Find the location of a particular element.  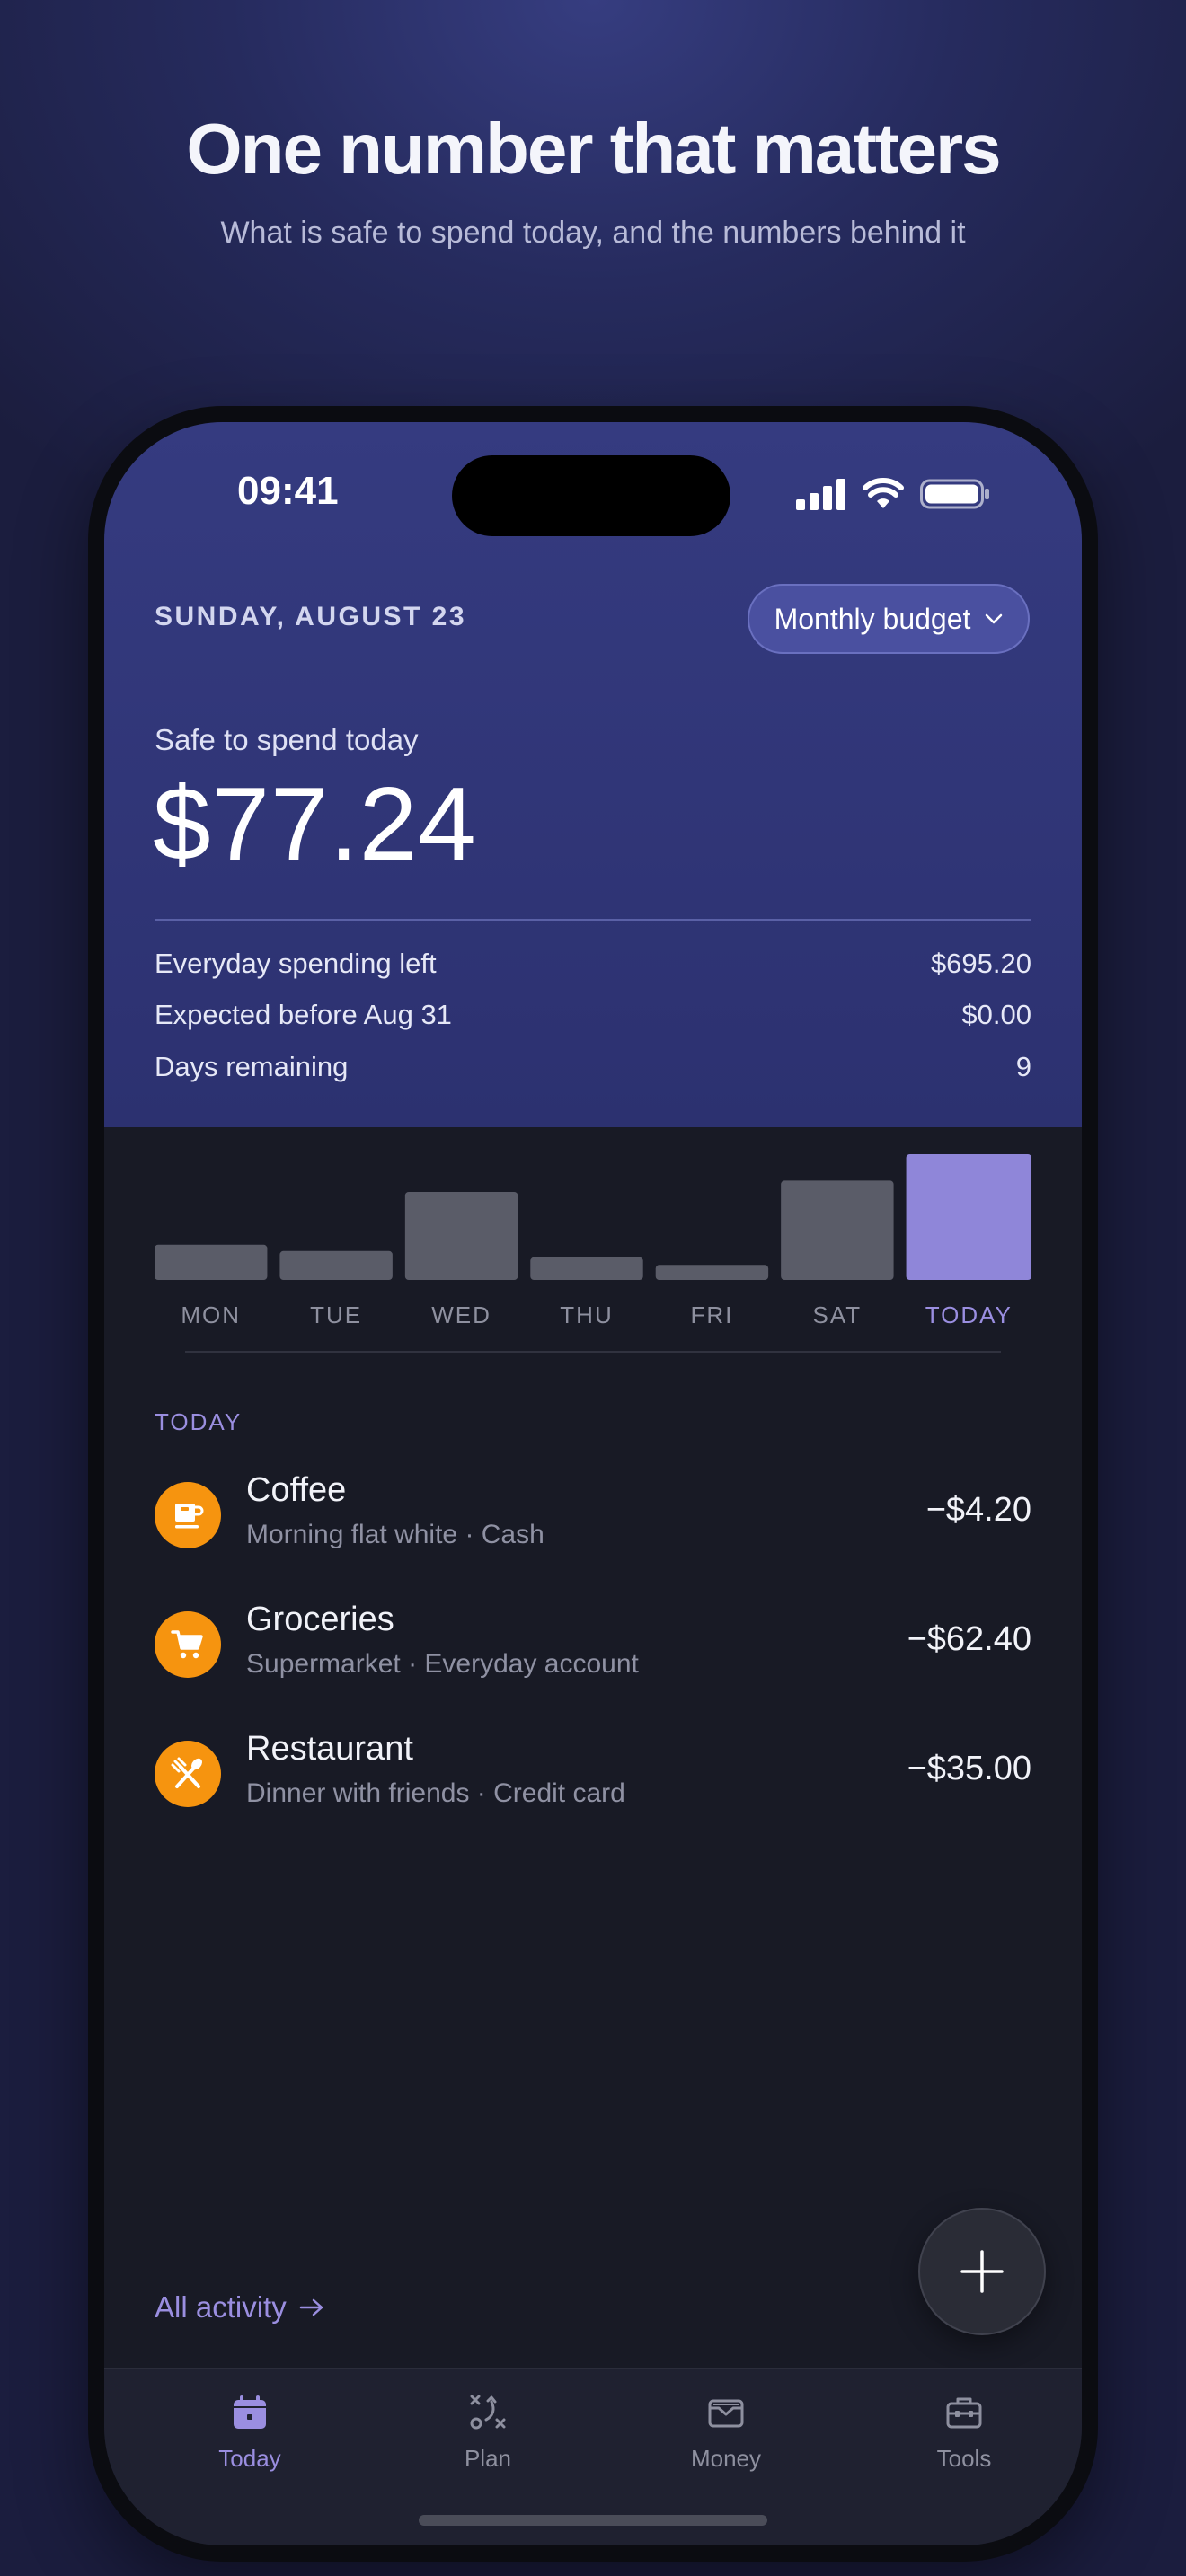

fork-knife-icon is located at coordinates (186, 1772).